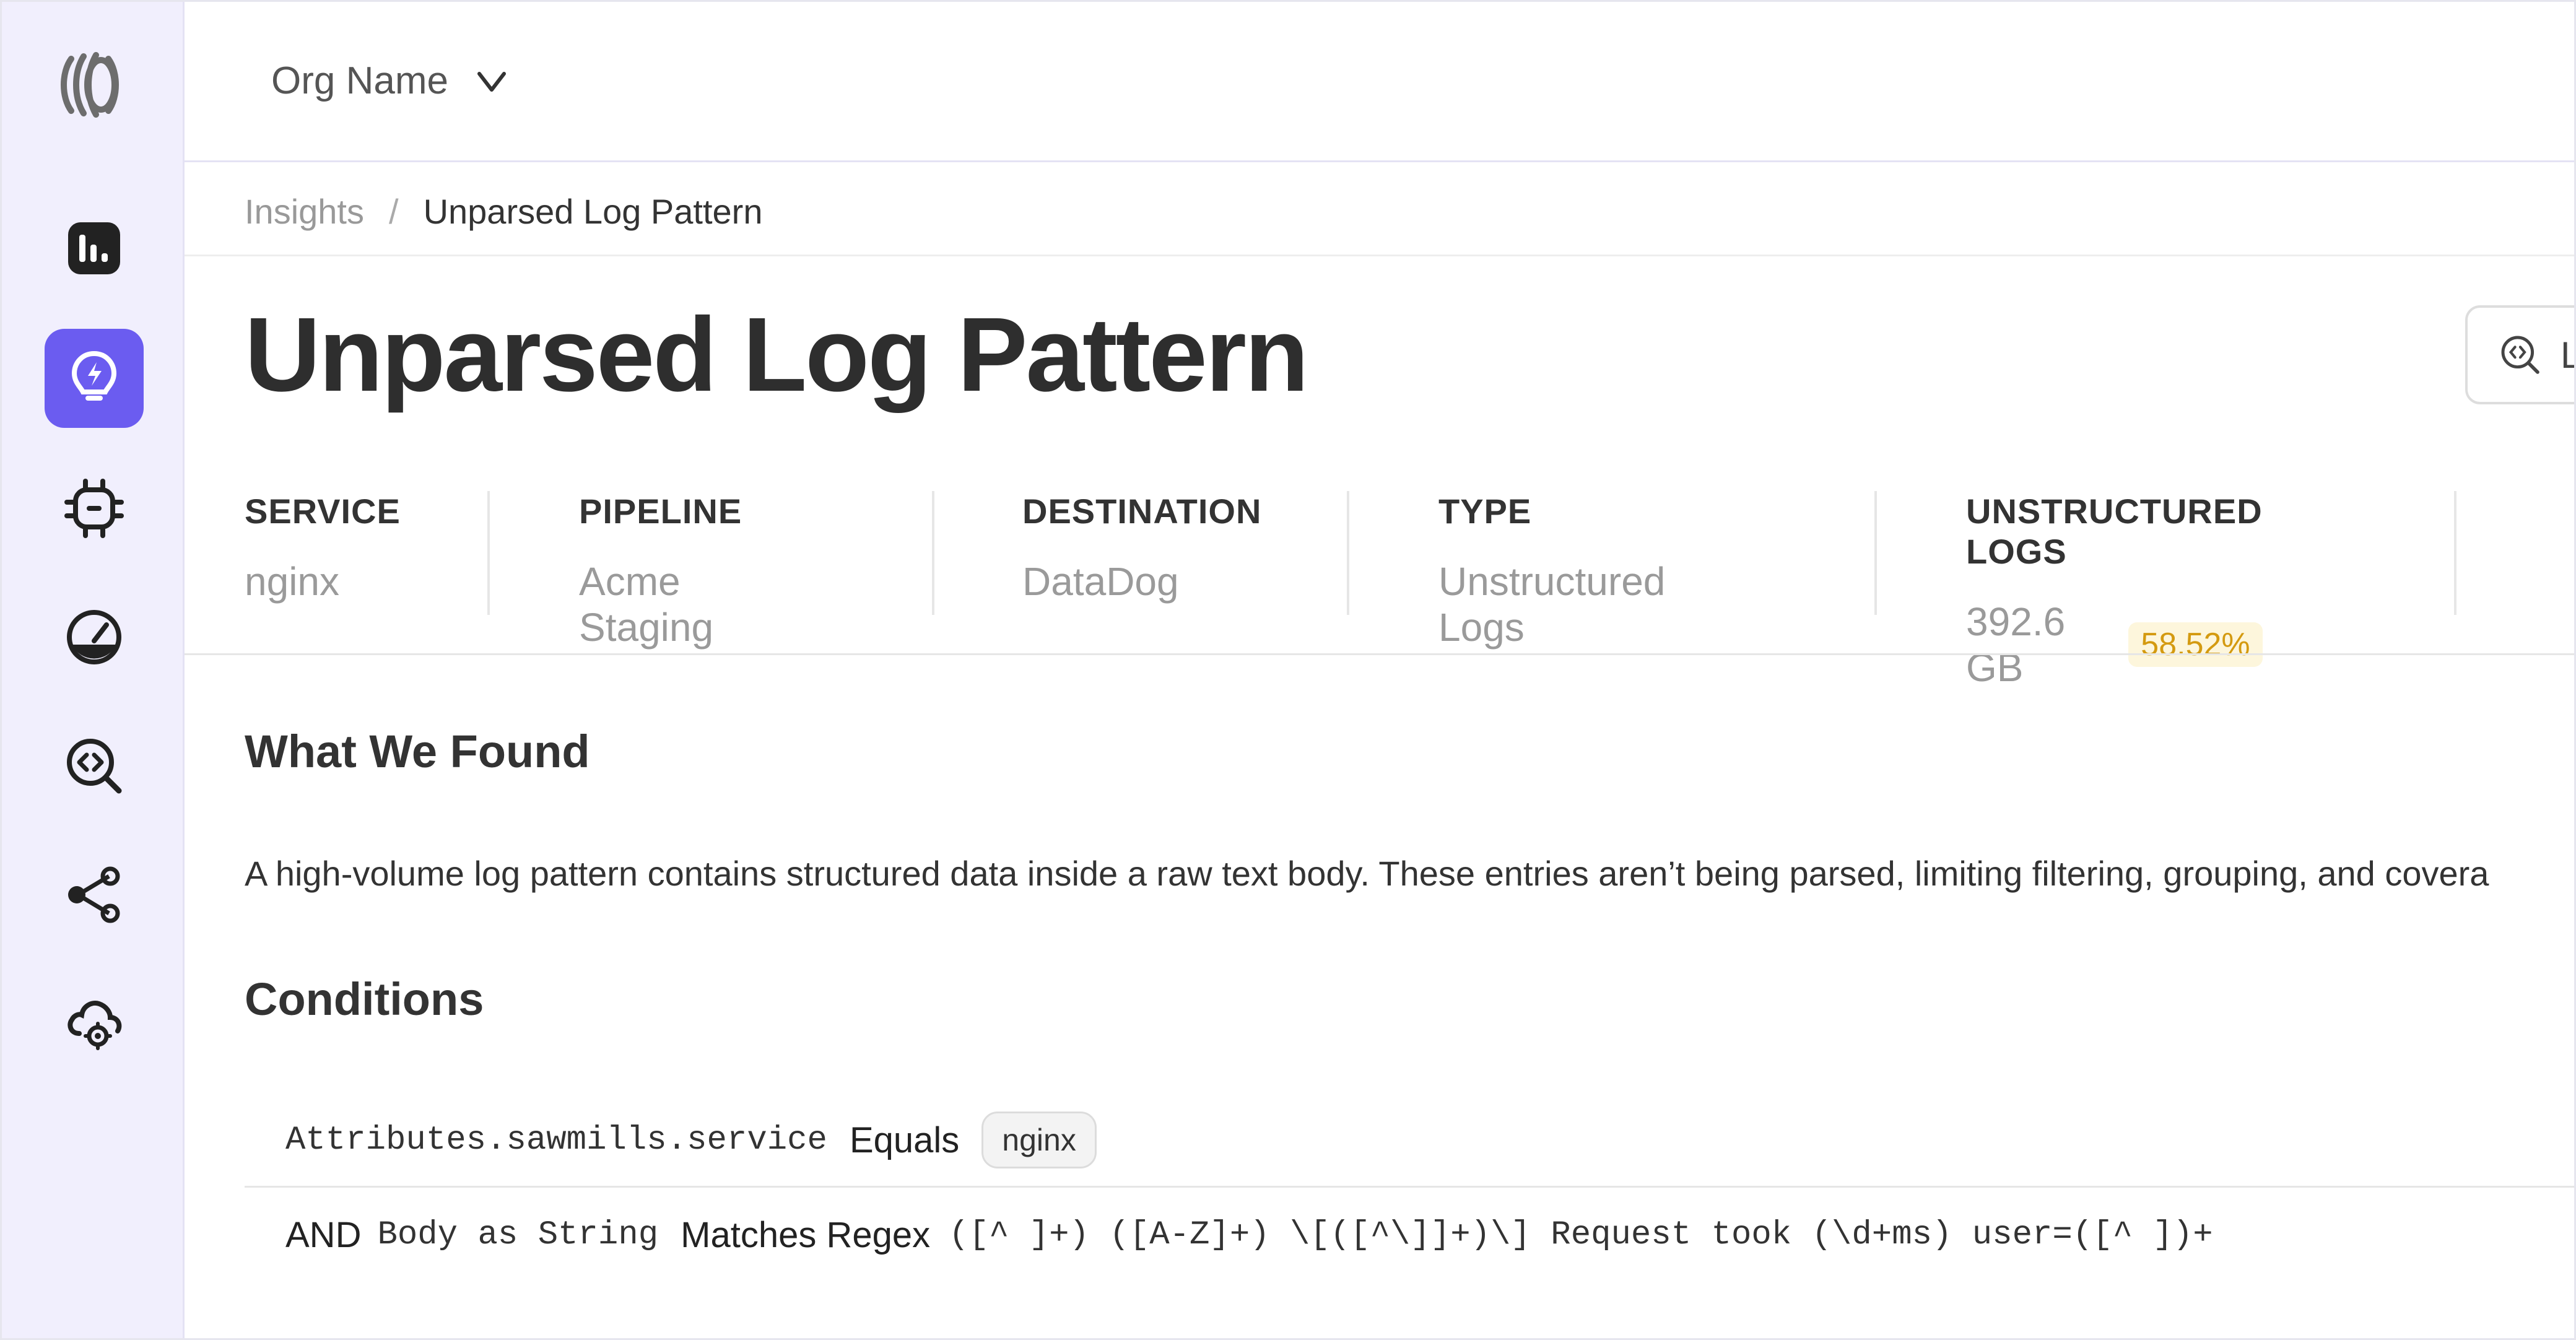  I want to click on meta-pipeline: PIPELINE Acme Staging, so click(661, 570).